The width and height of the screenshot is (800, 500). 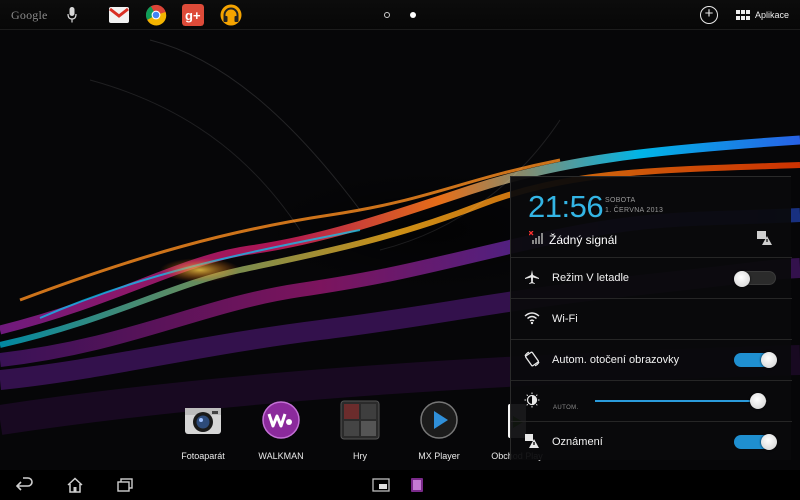 What do you see at coordinates (75, 485) in the screenshot?
I see `home-icon` at bounding box center [75, 485].